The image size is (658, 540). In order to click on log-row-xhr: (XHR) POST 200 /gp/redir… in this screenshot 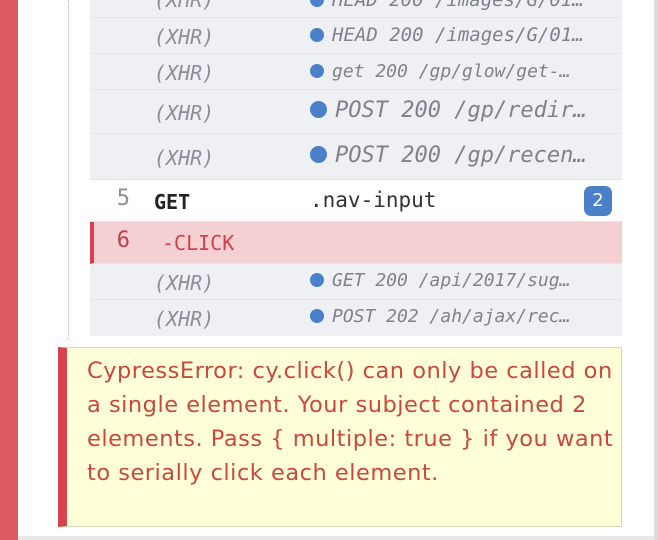, I will do `click(356, 112)`.